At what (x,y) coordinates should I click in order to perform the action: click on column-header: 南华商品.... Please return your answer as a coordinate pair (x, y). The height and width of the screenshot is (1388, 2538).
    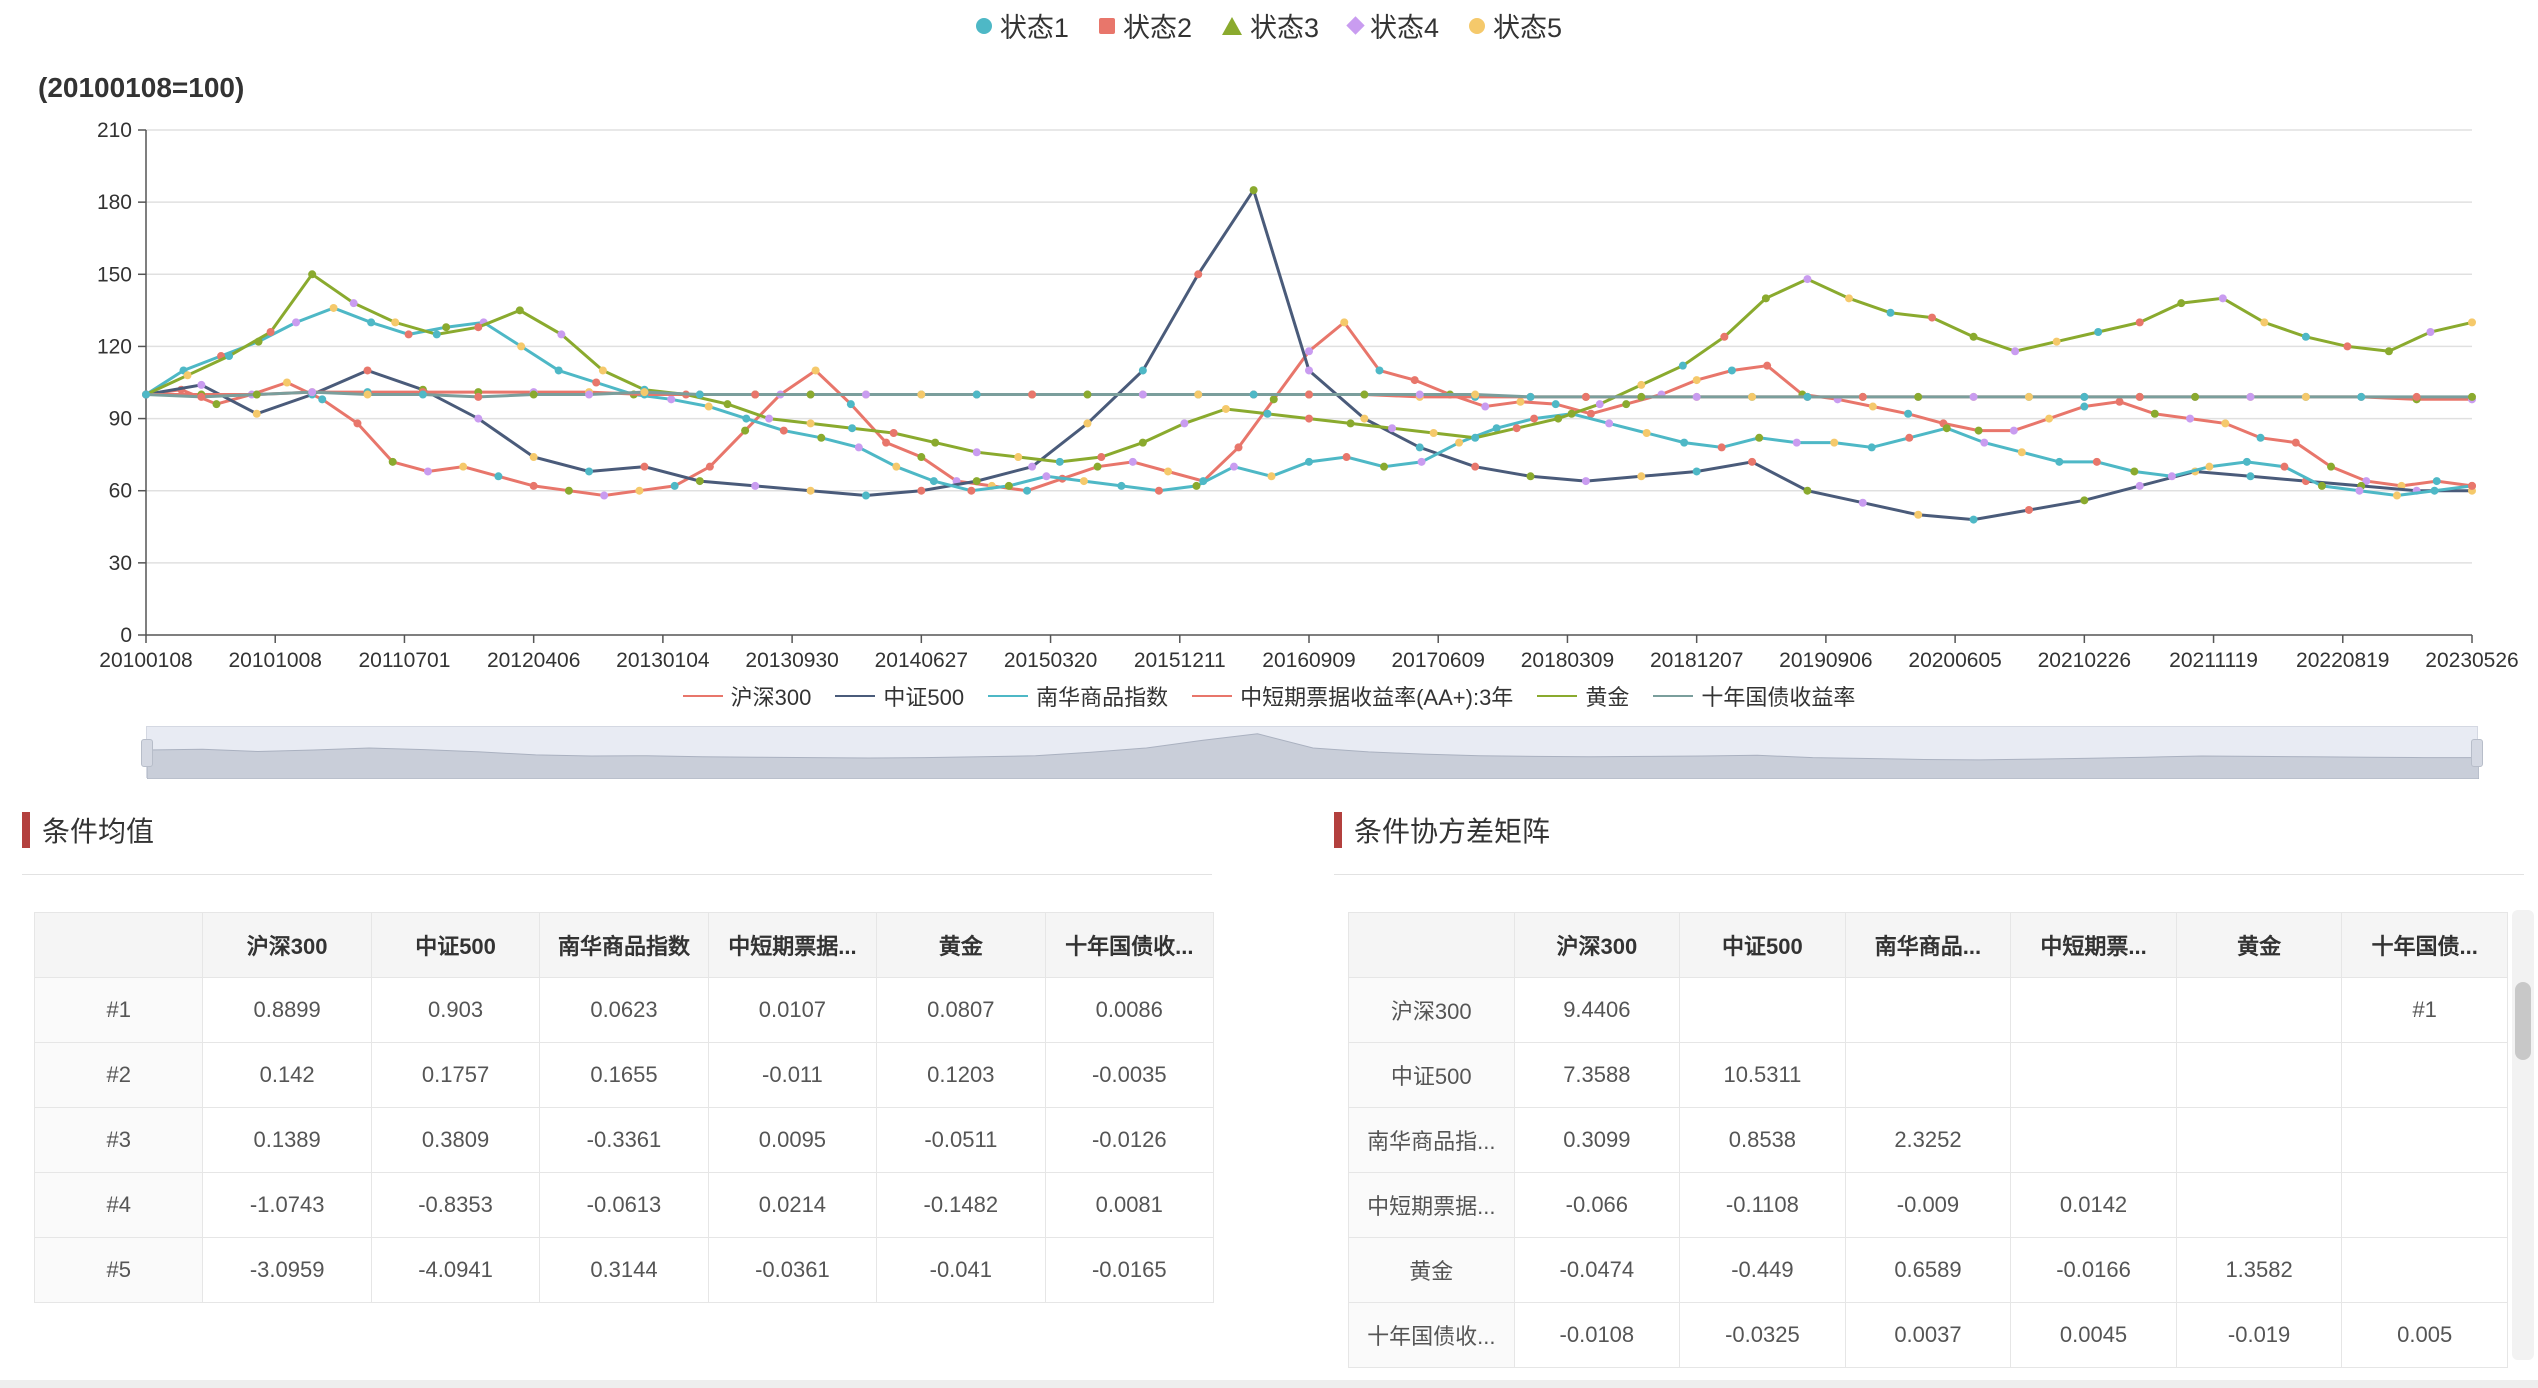
    Looking at the image, I should click on (1928, 945).